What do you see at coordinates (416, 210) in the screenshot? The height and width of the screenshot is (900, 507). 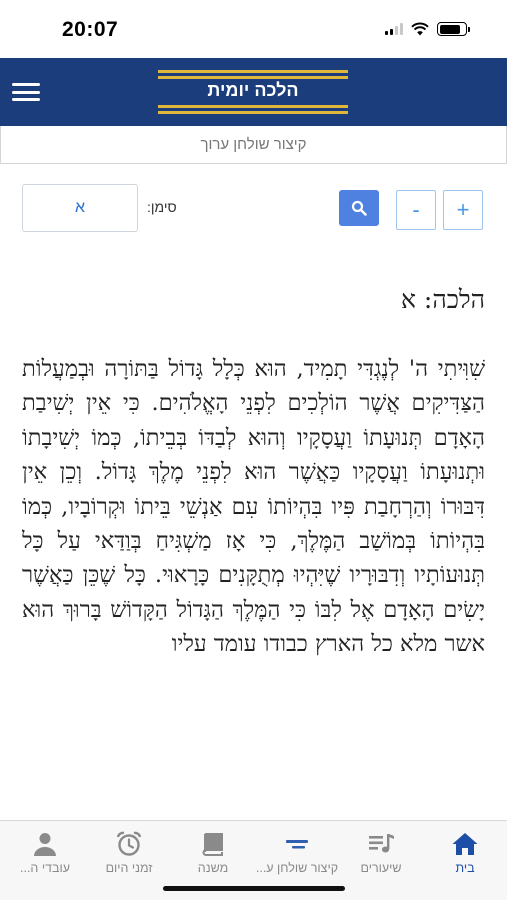 I see `decrease-siman-button: -` at bounding box center [416, 210].